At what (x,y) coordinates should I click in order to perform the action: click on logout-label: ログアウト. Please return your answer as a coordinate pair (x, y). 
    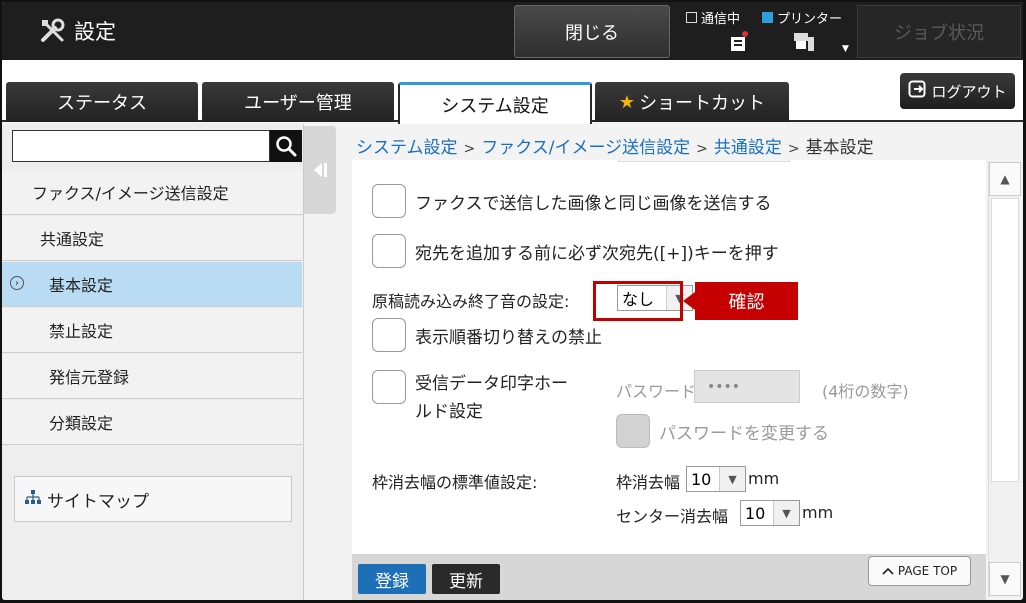
    Looking at the image, I should click on (969, 91).